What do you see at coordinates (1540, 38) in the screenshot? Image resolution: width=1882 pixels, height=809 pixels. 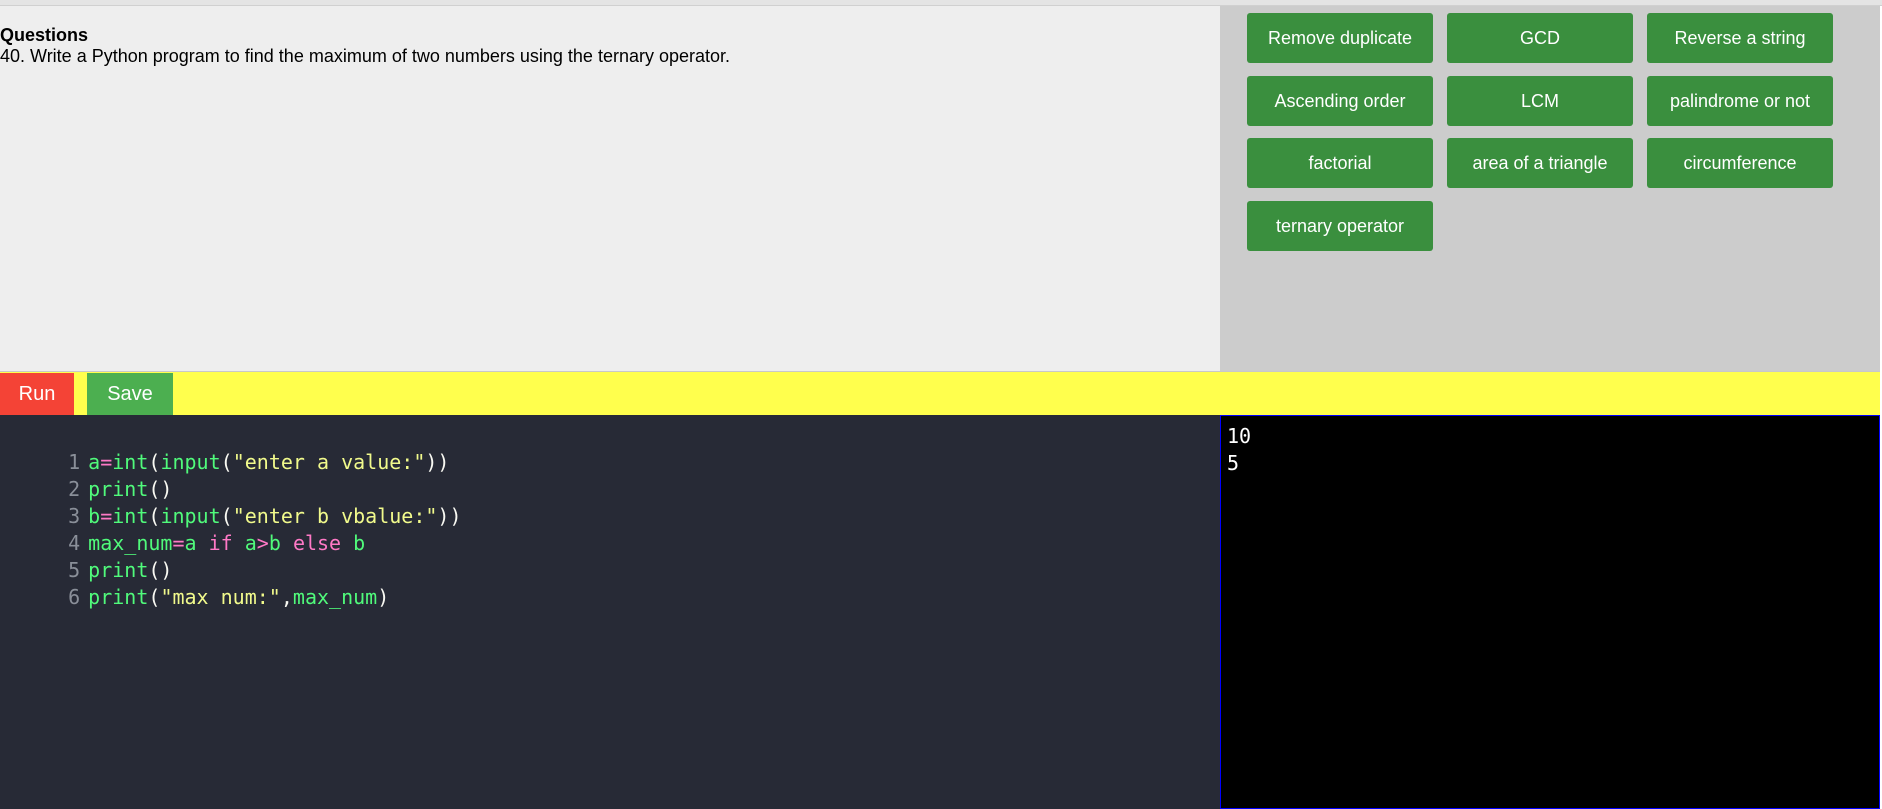 I see `topic-button-gcd: GCD` at bounding box center [1540, 38].